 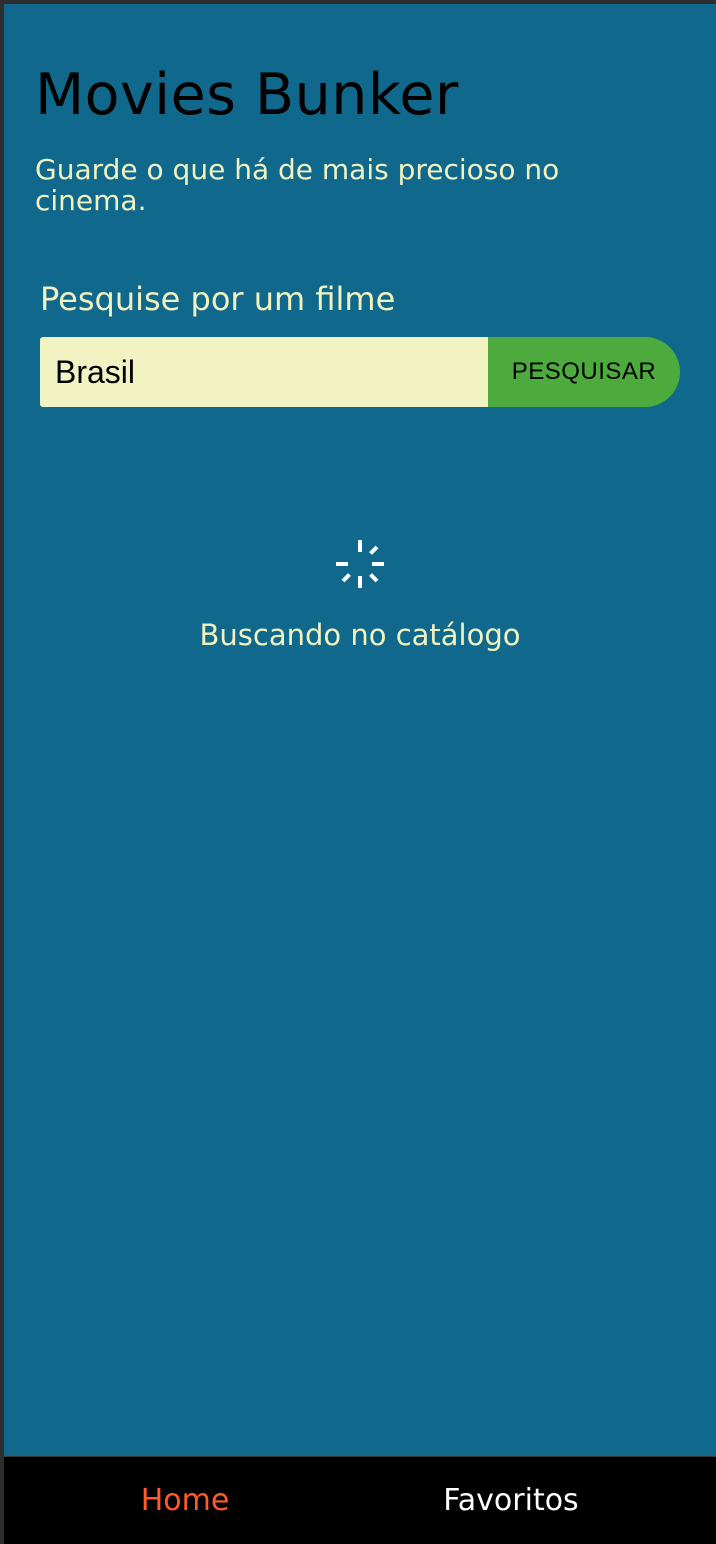 I want to click on search-label: Pesquise por um filme, so click(x=218, y=299).